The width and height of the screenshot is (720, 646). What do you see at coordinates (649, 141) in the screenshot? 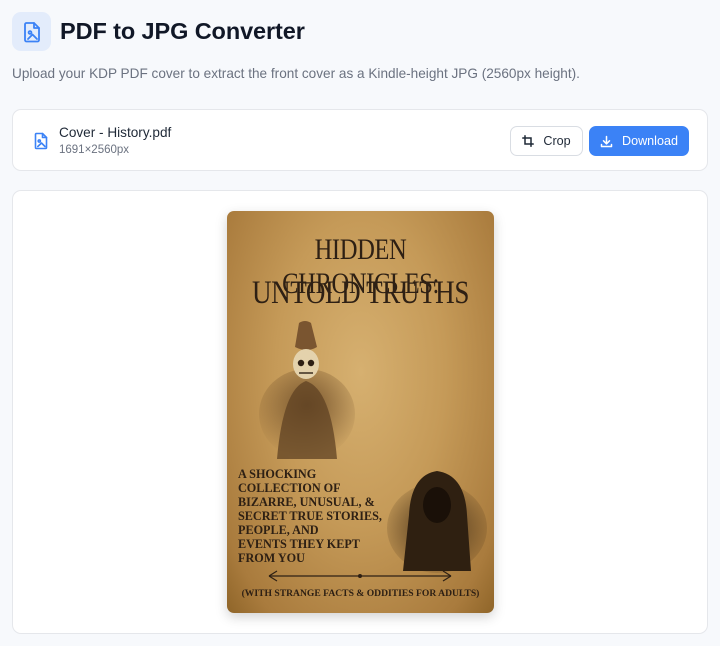
I see `download-button-label: Download` at bounding box center [649, 141].